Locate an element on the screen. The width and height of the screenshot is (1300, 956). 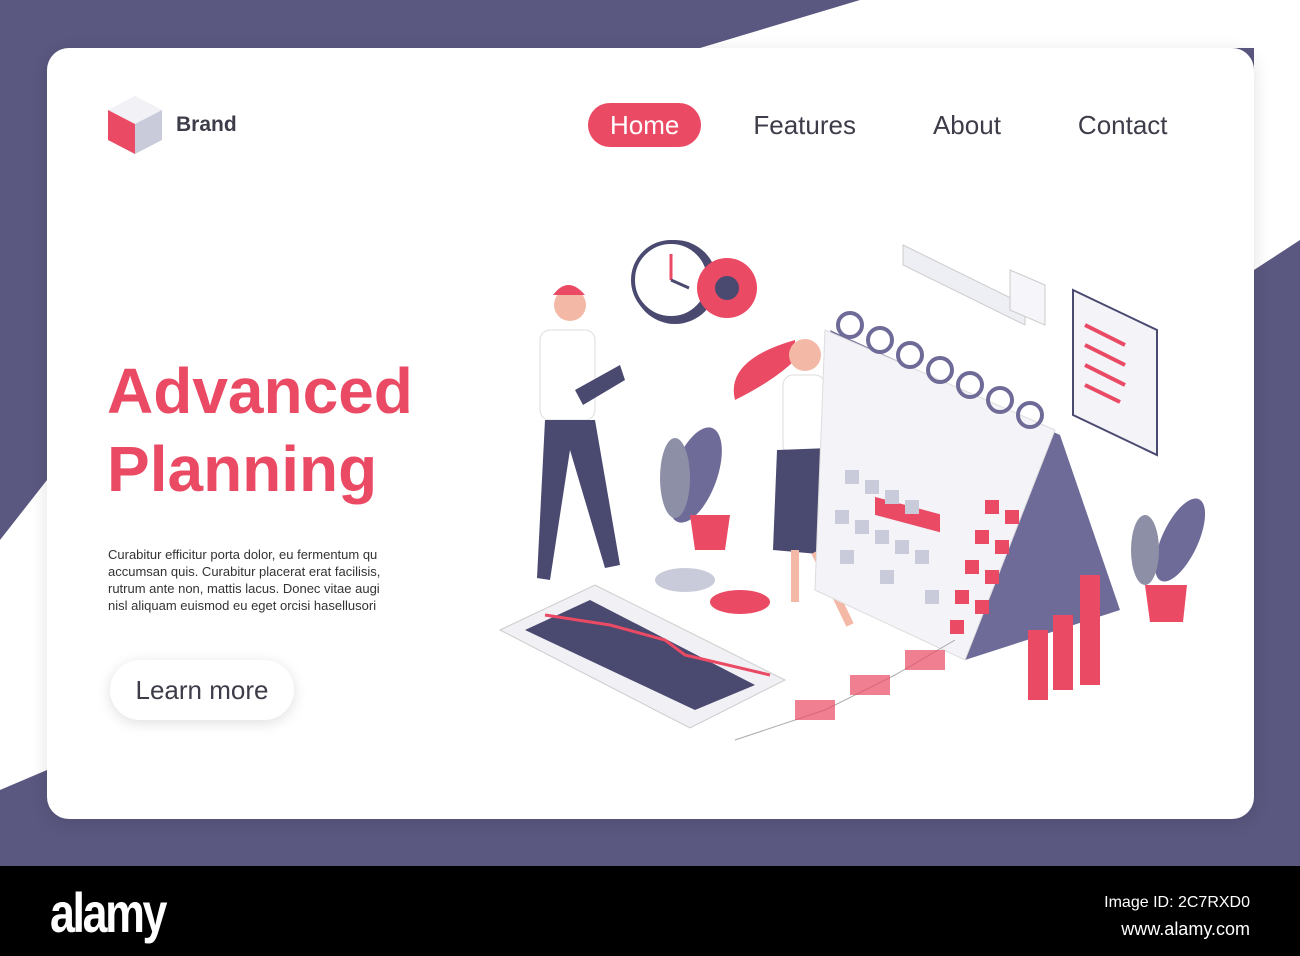
title-line-2: Planning is located at coordinates (242, 469).